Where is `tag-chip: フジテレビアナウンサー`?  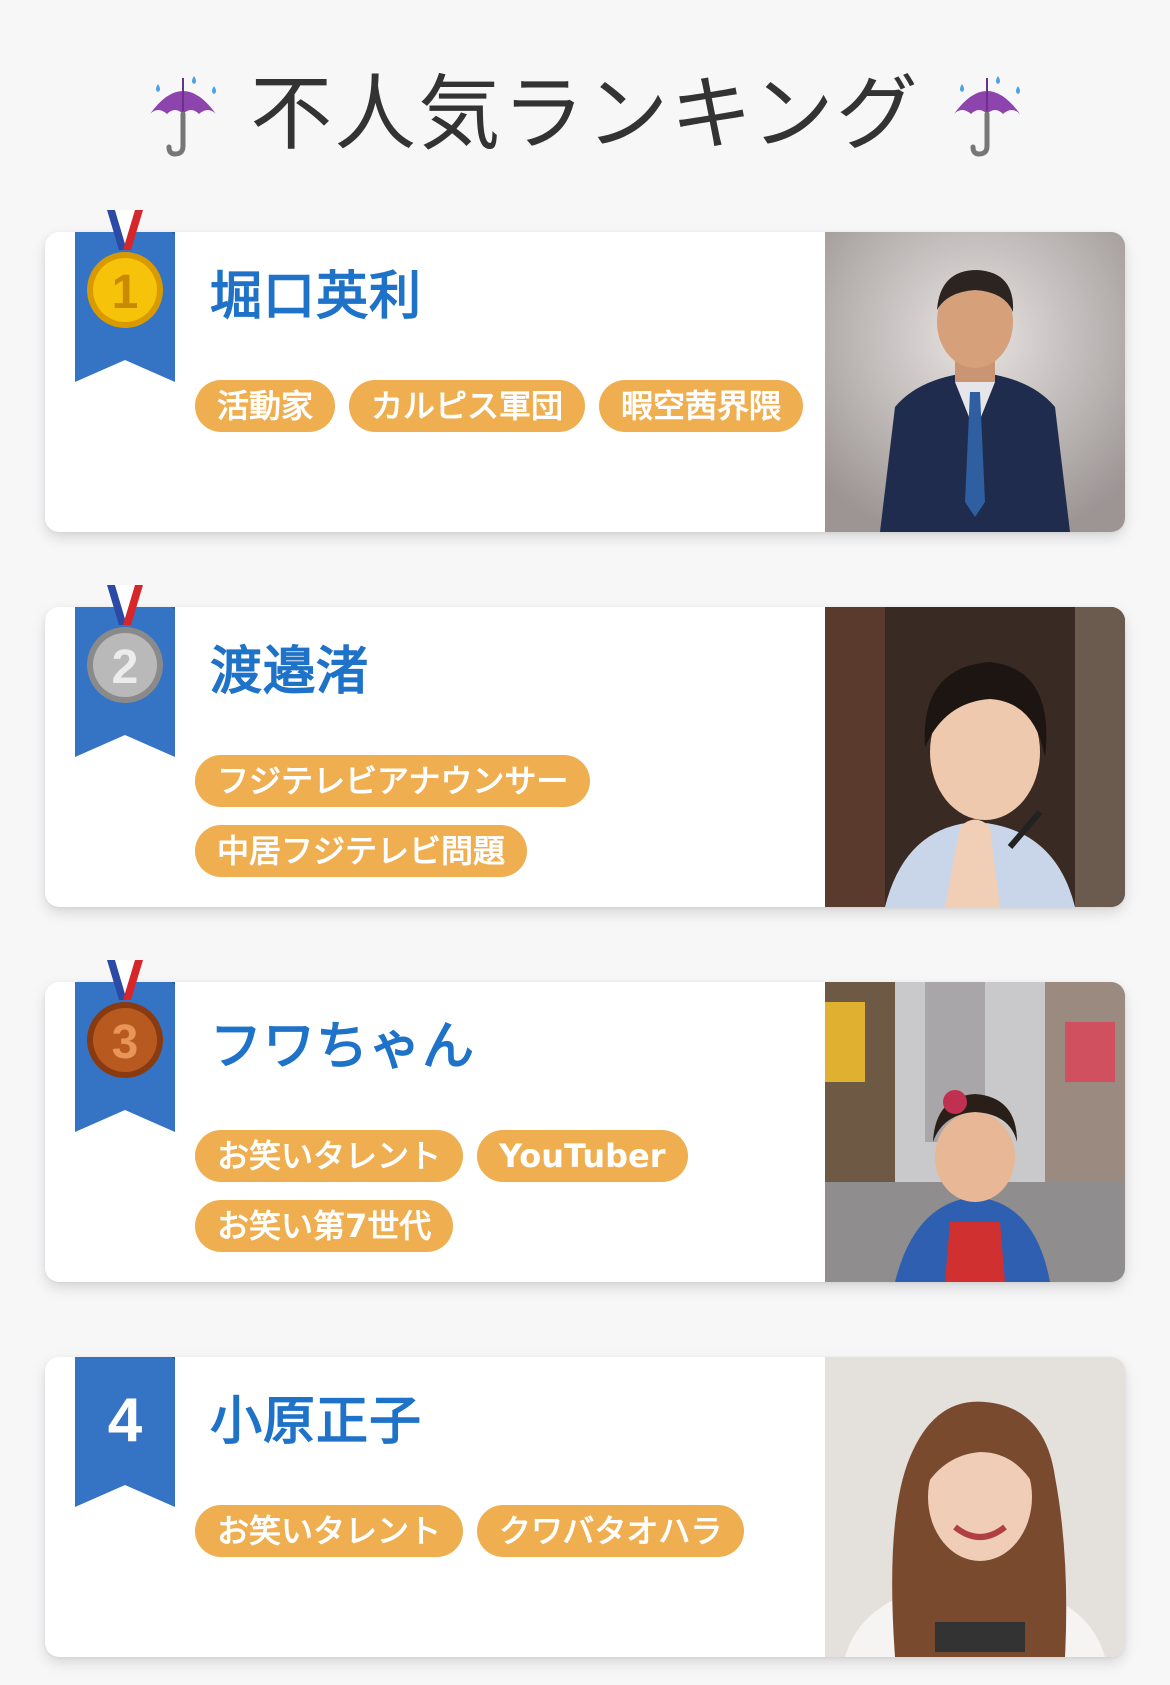
tag-chip: フジテレビアナウンサー is located at coordinates (393, 781).